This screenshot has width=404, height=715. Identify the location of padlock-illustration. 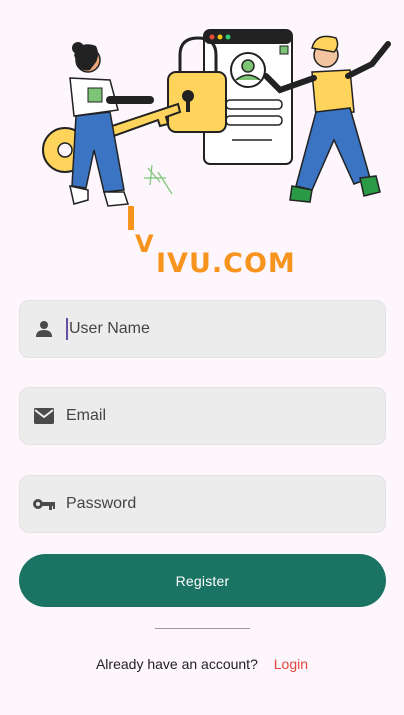
(197, 84).